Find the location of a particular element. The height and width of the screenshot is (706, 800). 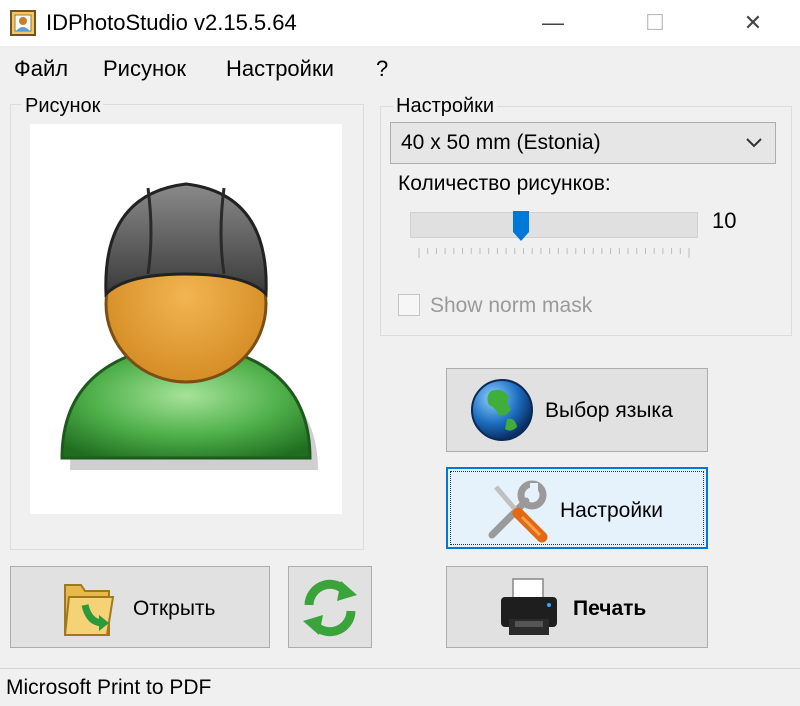

tools-icon is located at coordinates (517, 512).